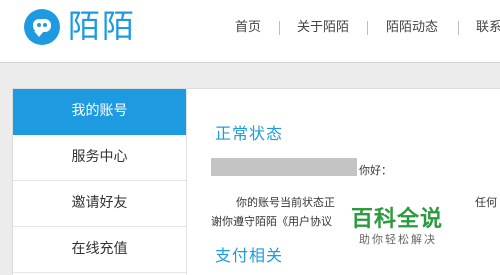 The width and height of the screenshot is (500, 275). Describe the element at coordinates (99, 158) in the screenshot. I see `sidebar-item-service-center: 服务中心` at that location.